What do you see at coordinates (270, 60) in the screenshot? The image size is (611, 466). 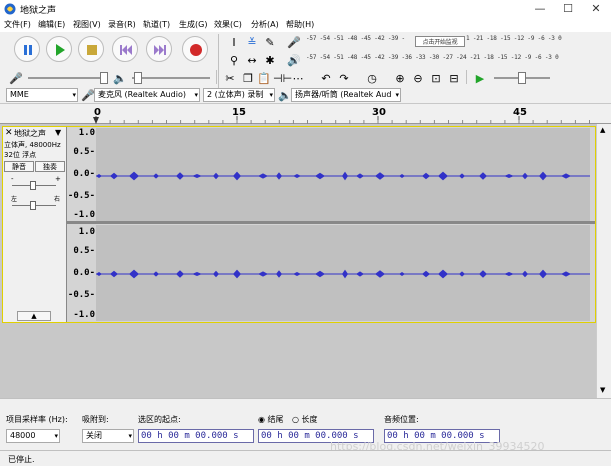 I see `multi-tool-icon: ✱` at bounding box center [270, 60].